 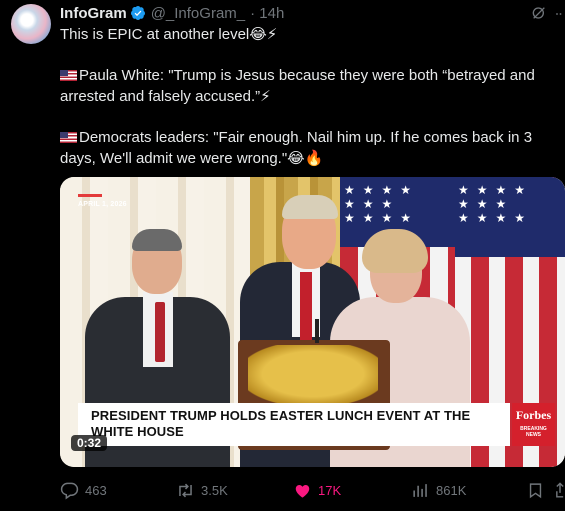 I want to click on avatar, so click(x=31, y=24).